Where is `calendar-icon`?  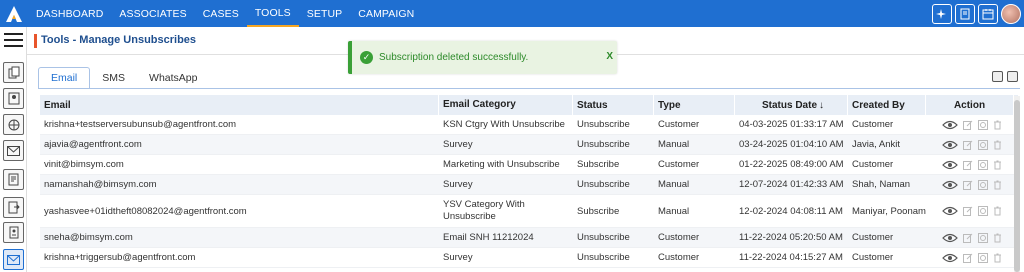
calendar-icon is located at coordinates (988, 13).